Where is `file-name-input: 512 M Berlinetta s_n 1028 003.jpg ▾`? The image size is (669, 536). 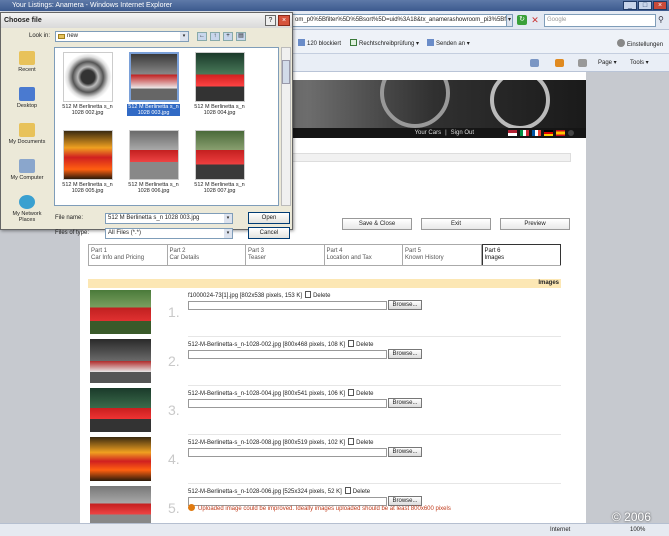 file-name-input: 512 M Berlinetta s_n 1028 003.jpg ▾ is located at coordinates (169, 218).